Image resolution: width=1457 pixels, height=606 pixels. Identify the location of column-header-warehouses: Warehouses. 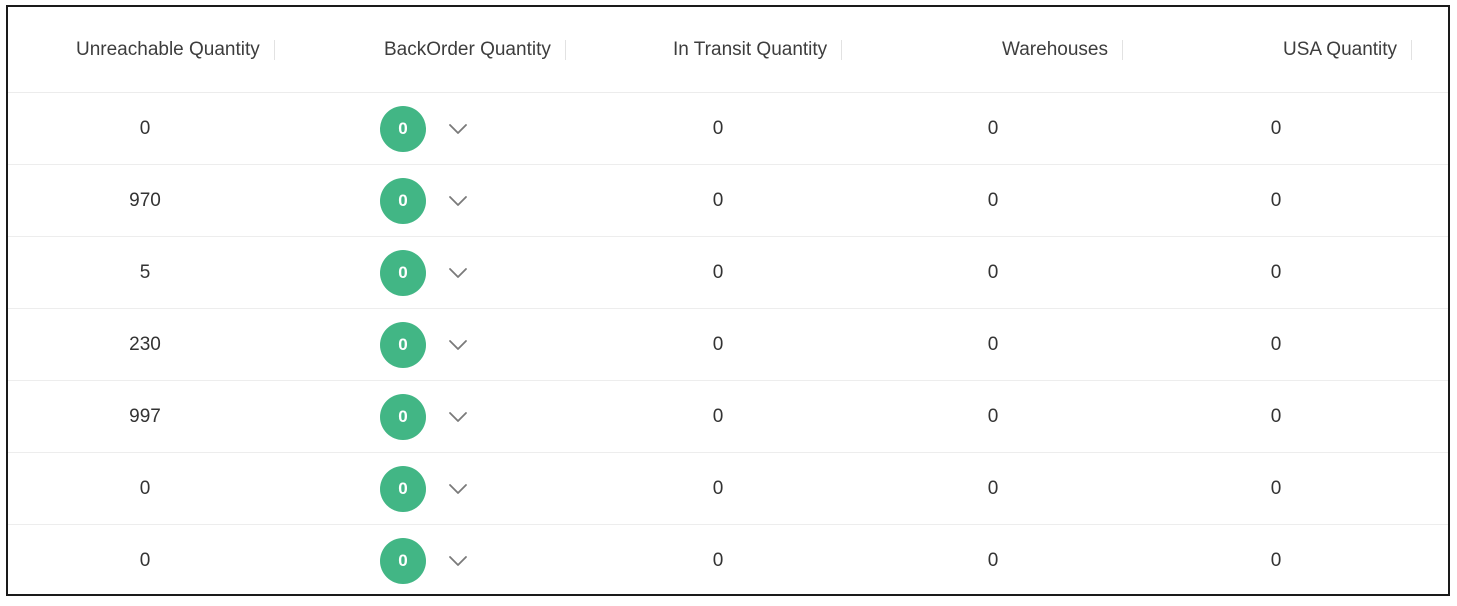
(1062, 49).